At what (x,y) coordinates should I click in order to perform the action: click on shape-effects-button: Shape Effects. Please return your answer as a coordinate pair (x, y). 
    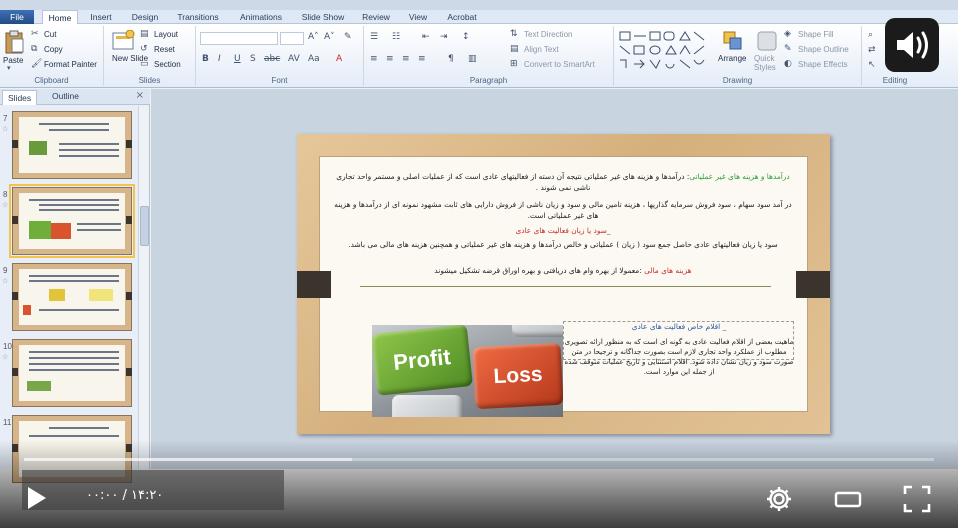
    Looking at the image, I should click on (823, 64).